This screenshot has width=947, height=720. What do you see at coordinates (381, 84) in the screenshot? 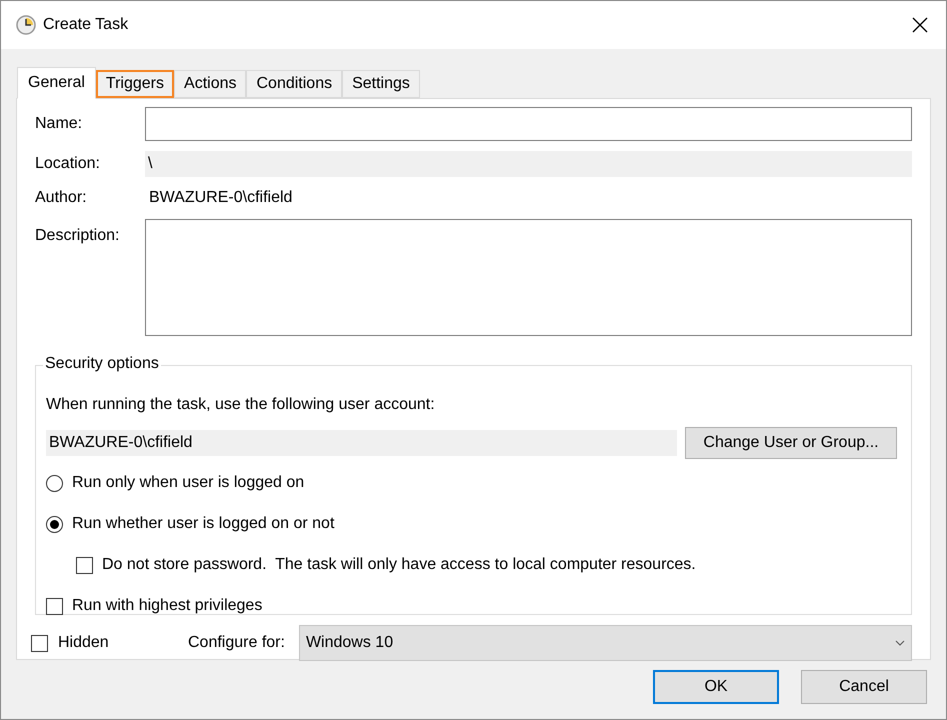
I see `tab: Settings` at bounding box center [381, 84].